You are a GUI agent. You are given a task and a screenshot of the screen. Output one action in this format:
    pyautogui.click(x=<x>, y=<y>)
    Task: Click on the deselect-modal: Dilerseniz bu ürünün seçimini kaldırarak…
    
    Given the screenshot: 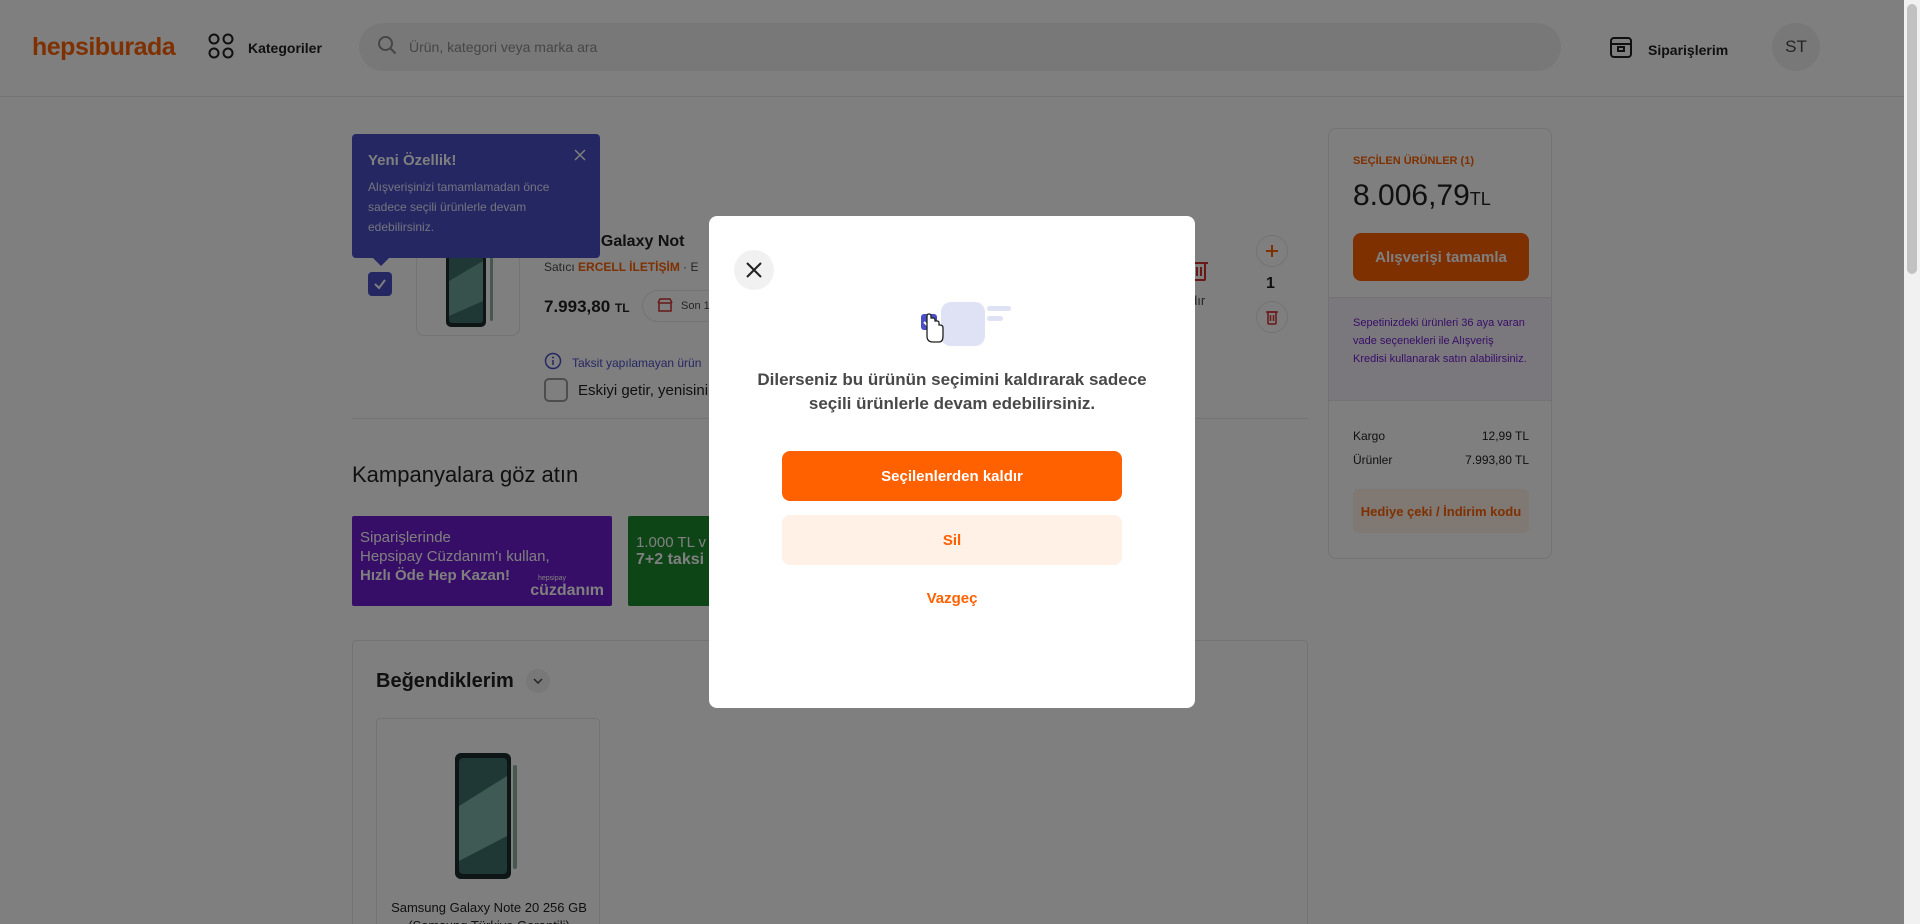 What is the action you would take?
    pyautogui.click(x=952, y=462)
    